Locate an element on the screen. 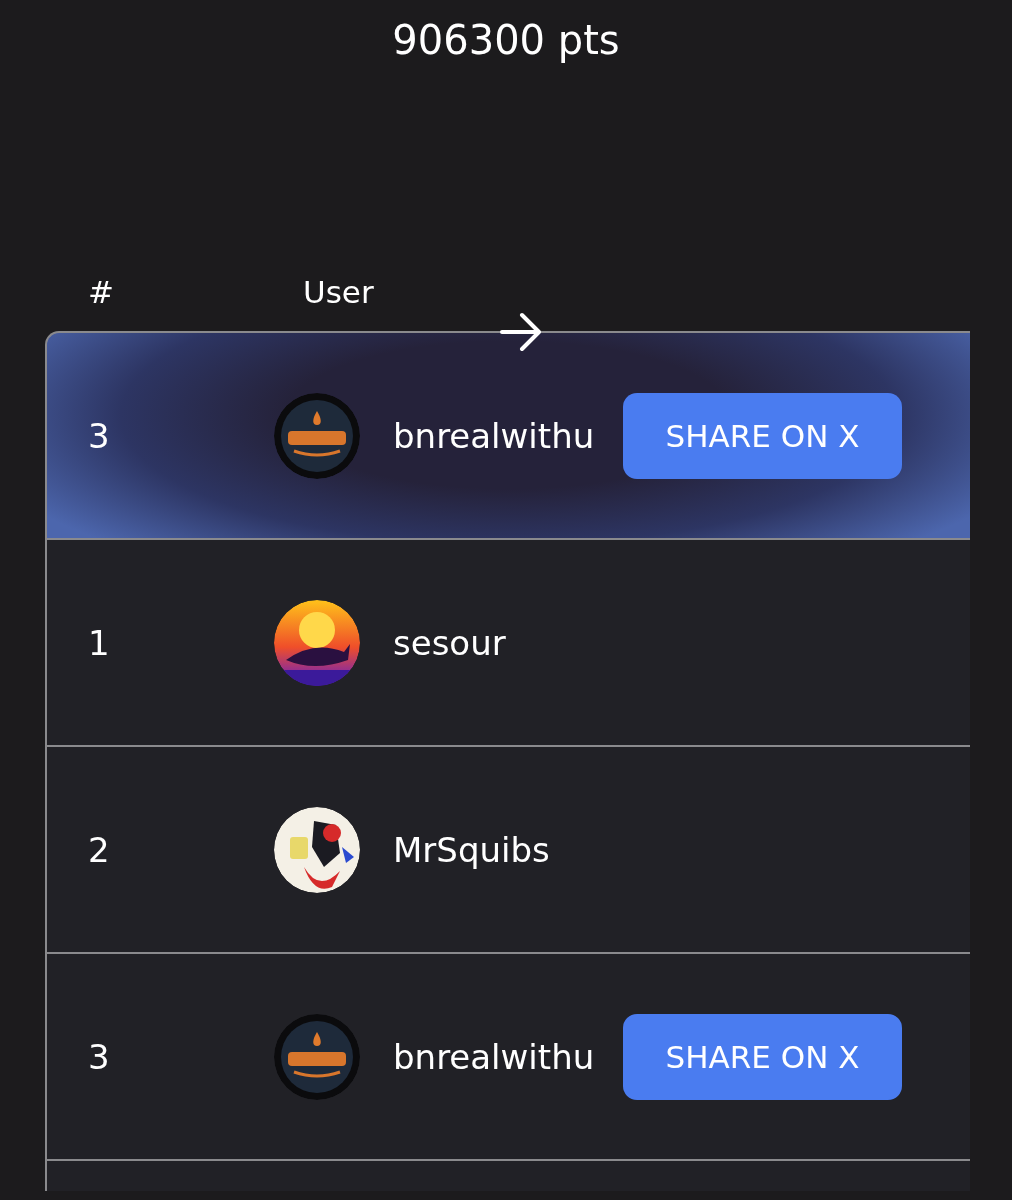  username: sesour is located at coordinates (450, 642).